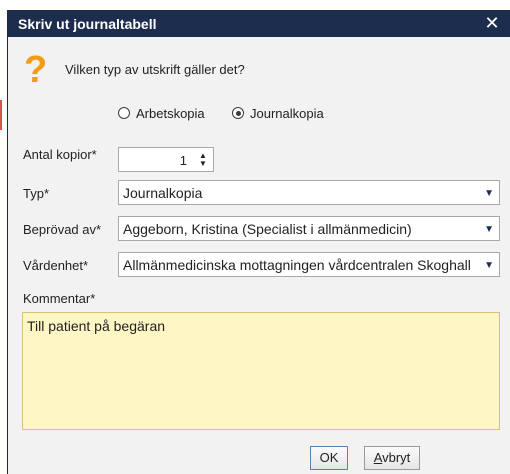 This screenshot has width=510, height=474. Describe the element at coordinates (203, 160) in the screenshot. I see `stepper-arrows-icon: ▲ ▼` at that location.